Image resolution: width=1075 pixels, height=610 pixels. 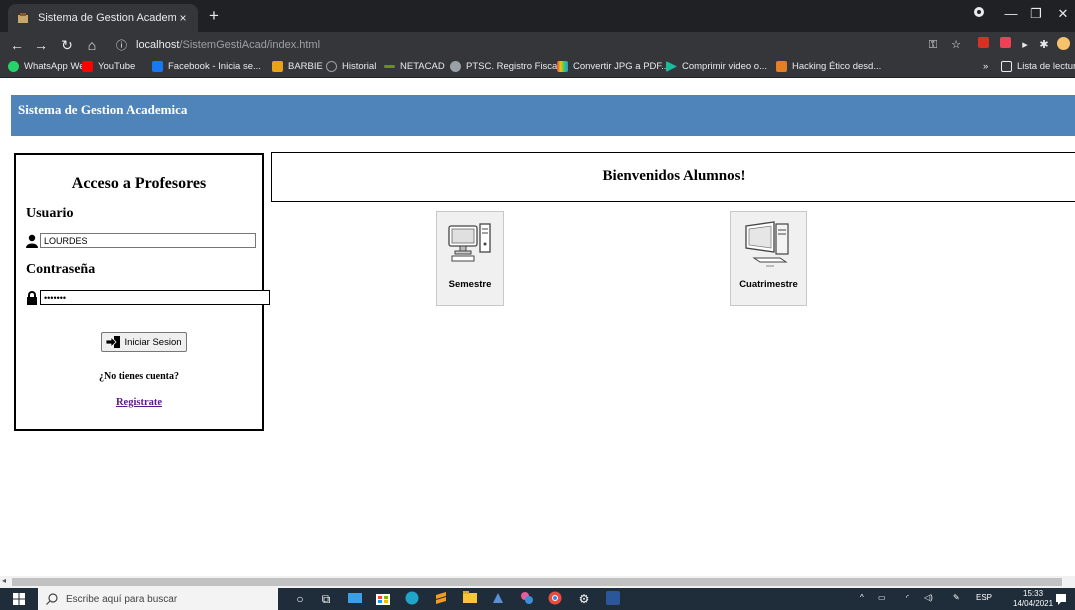 I want to click on bookmark-barbie: BARBIE, so click(x=297, y=66).